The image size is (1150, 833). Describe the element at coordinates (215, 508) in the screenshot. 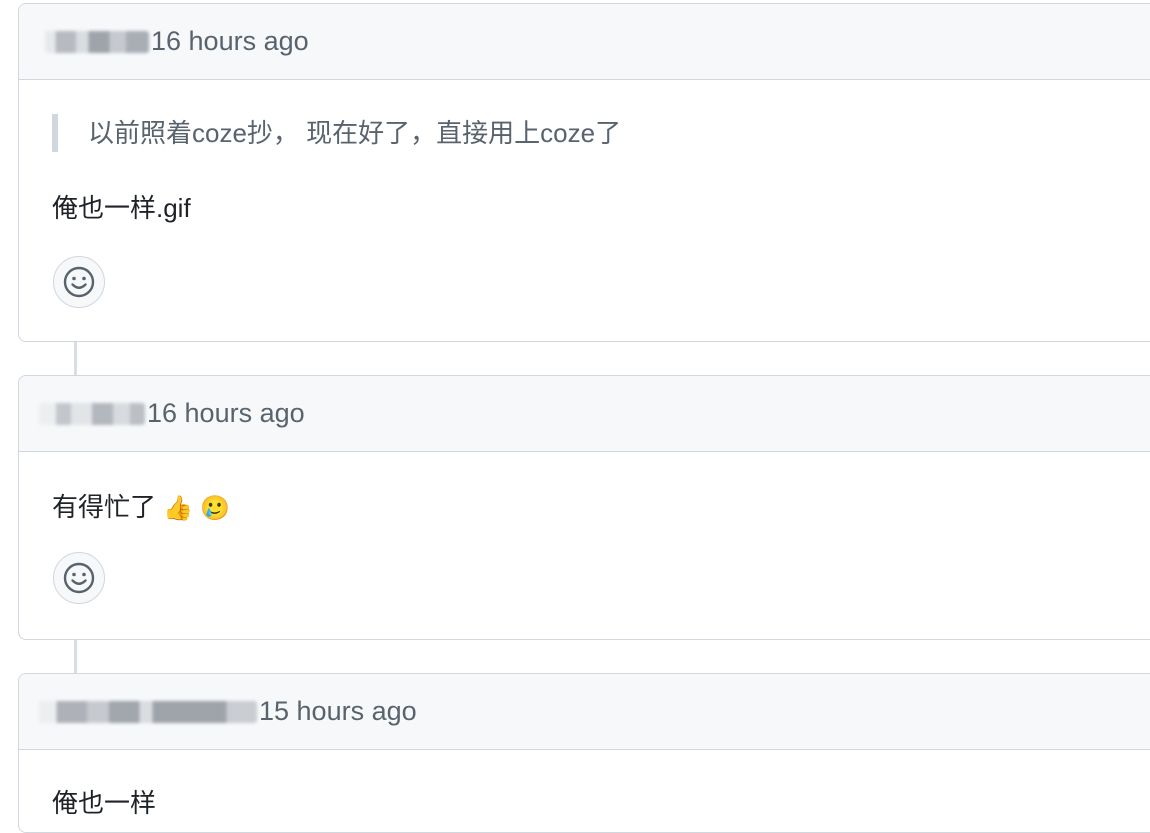

I see `smiling-tear-emoji: 🥲` at that location.